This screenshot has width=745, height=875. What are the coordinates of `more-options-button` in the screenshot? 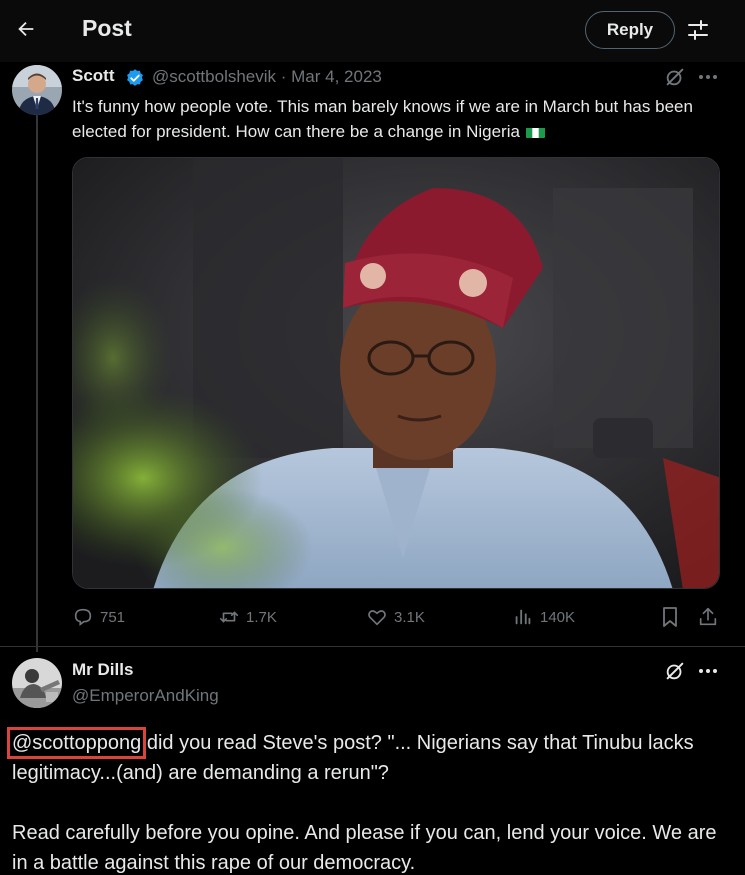 It's located at (708, 77).